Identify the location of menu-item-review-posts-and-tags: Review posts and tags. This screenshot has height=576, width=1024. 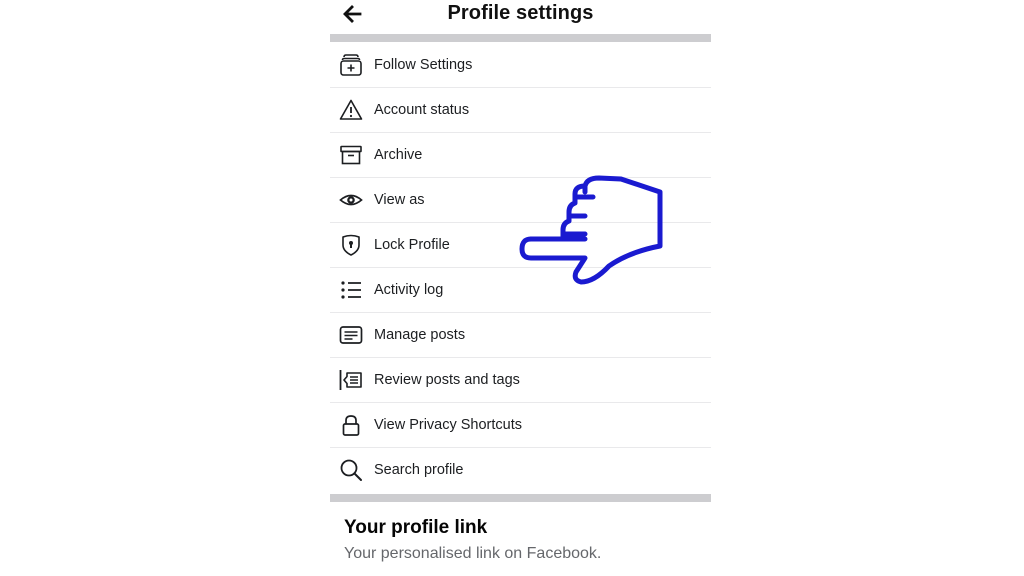
(520, 380).